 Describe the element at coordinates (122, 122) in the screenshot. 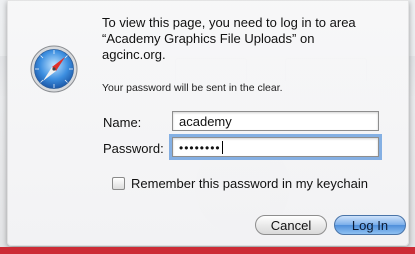

I see `name-label: Name:` at that location.